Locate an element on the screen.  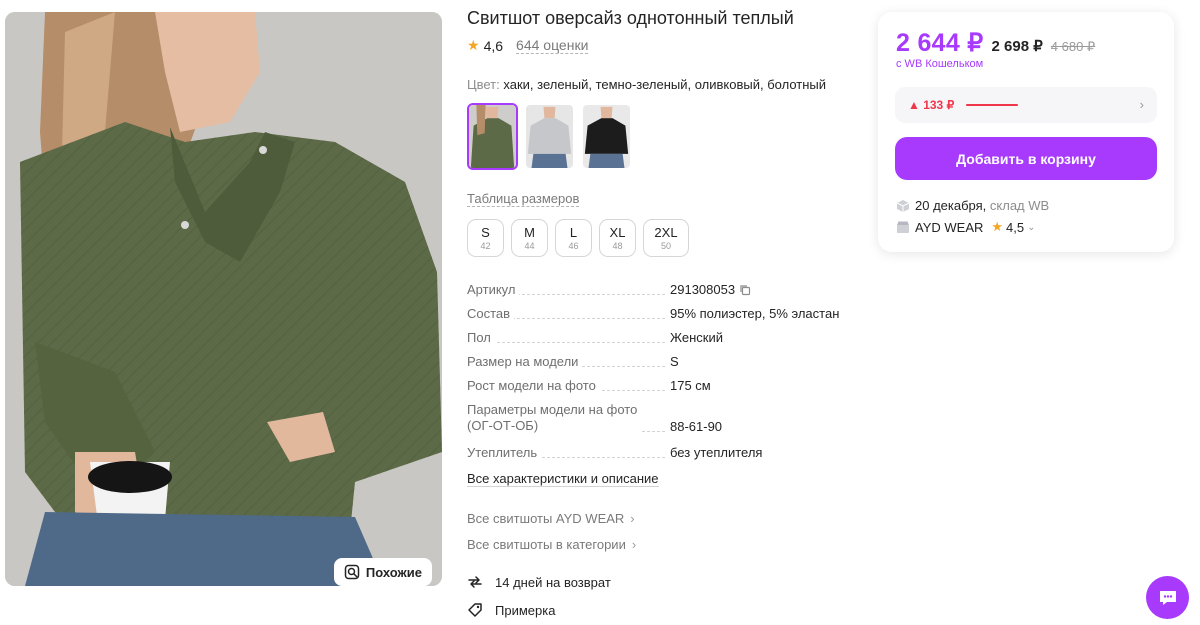
color-swatches is located at coordinates (549, 136).